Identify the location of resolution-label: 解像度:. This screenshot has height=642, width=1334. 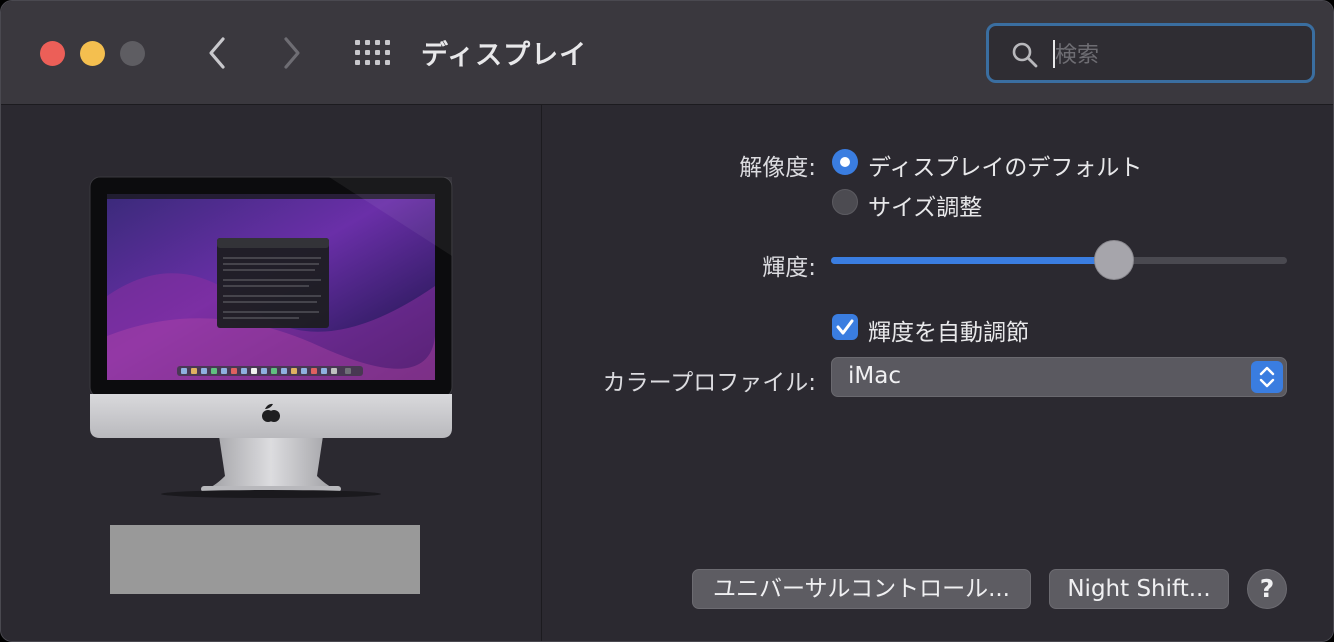
(777, 168).